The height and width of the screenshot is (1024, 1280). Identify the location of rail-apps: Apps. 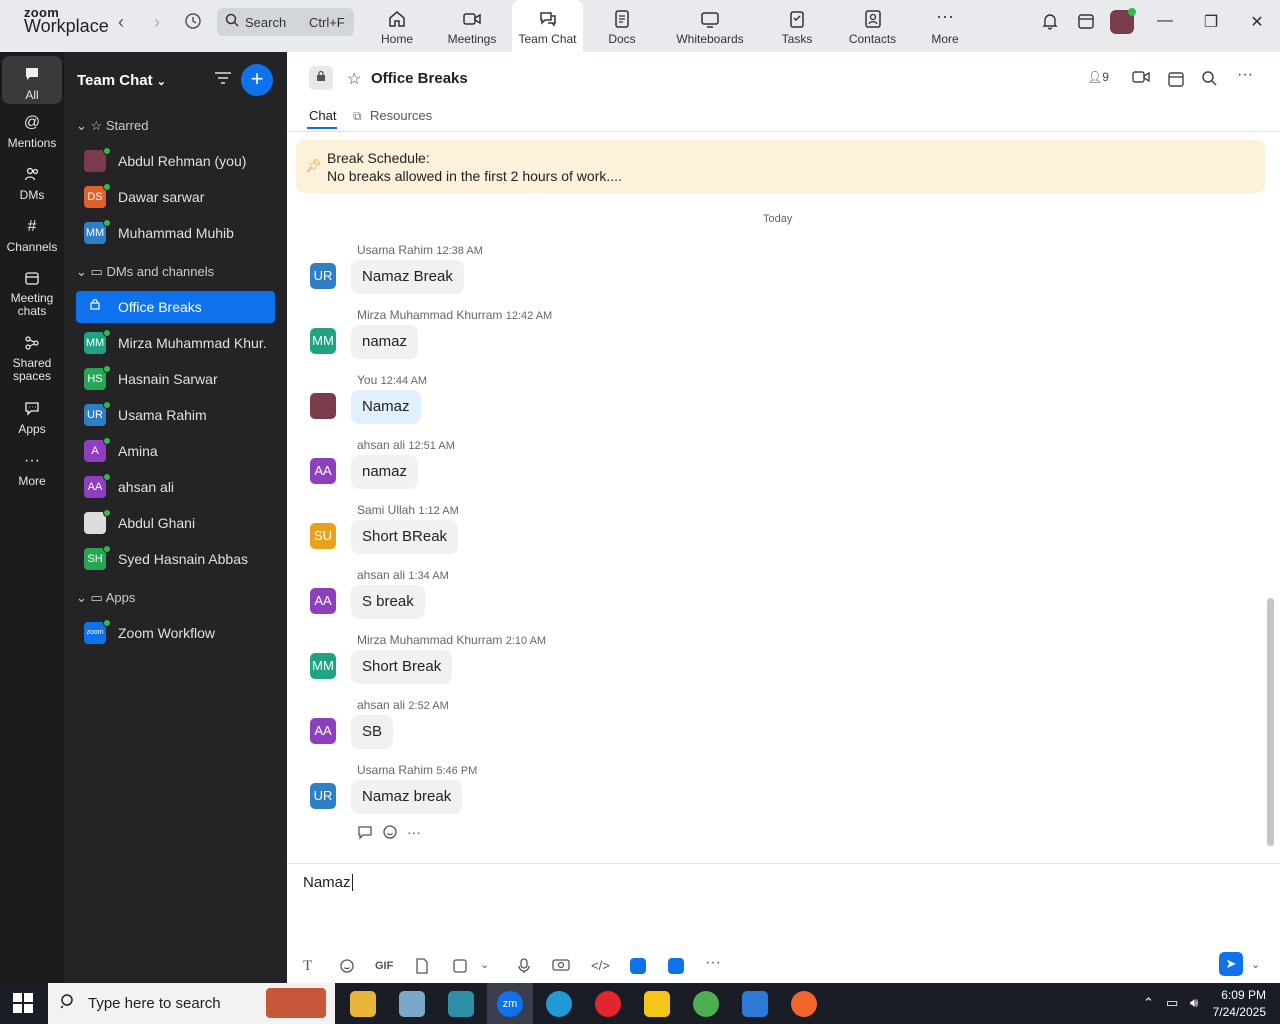
(32, 418).